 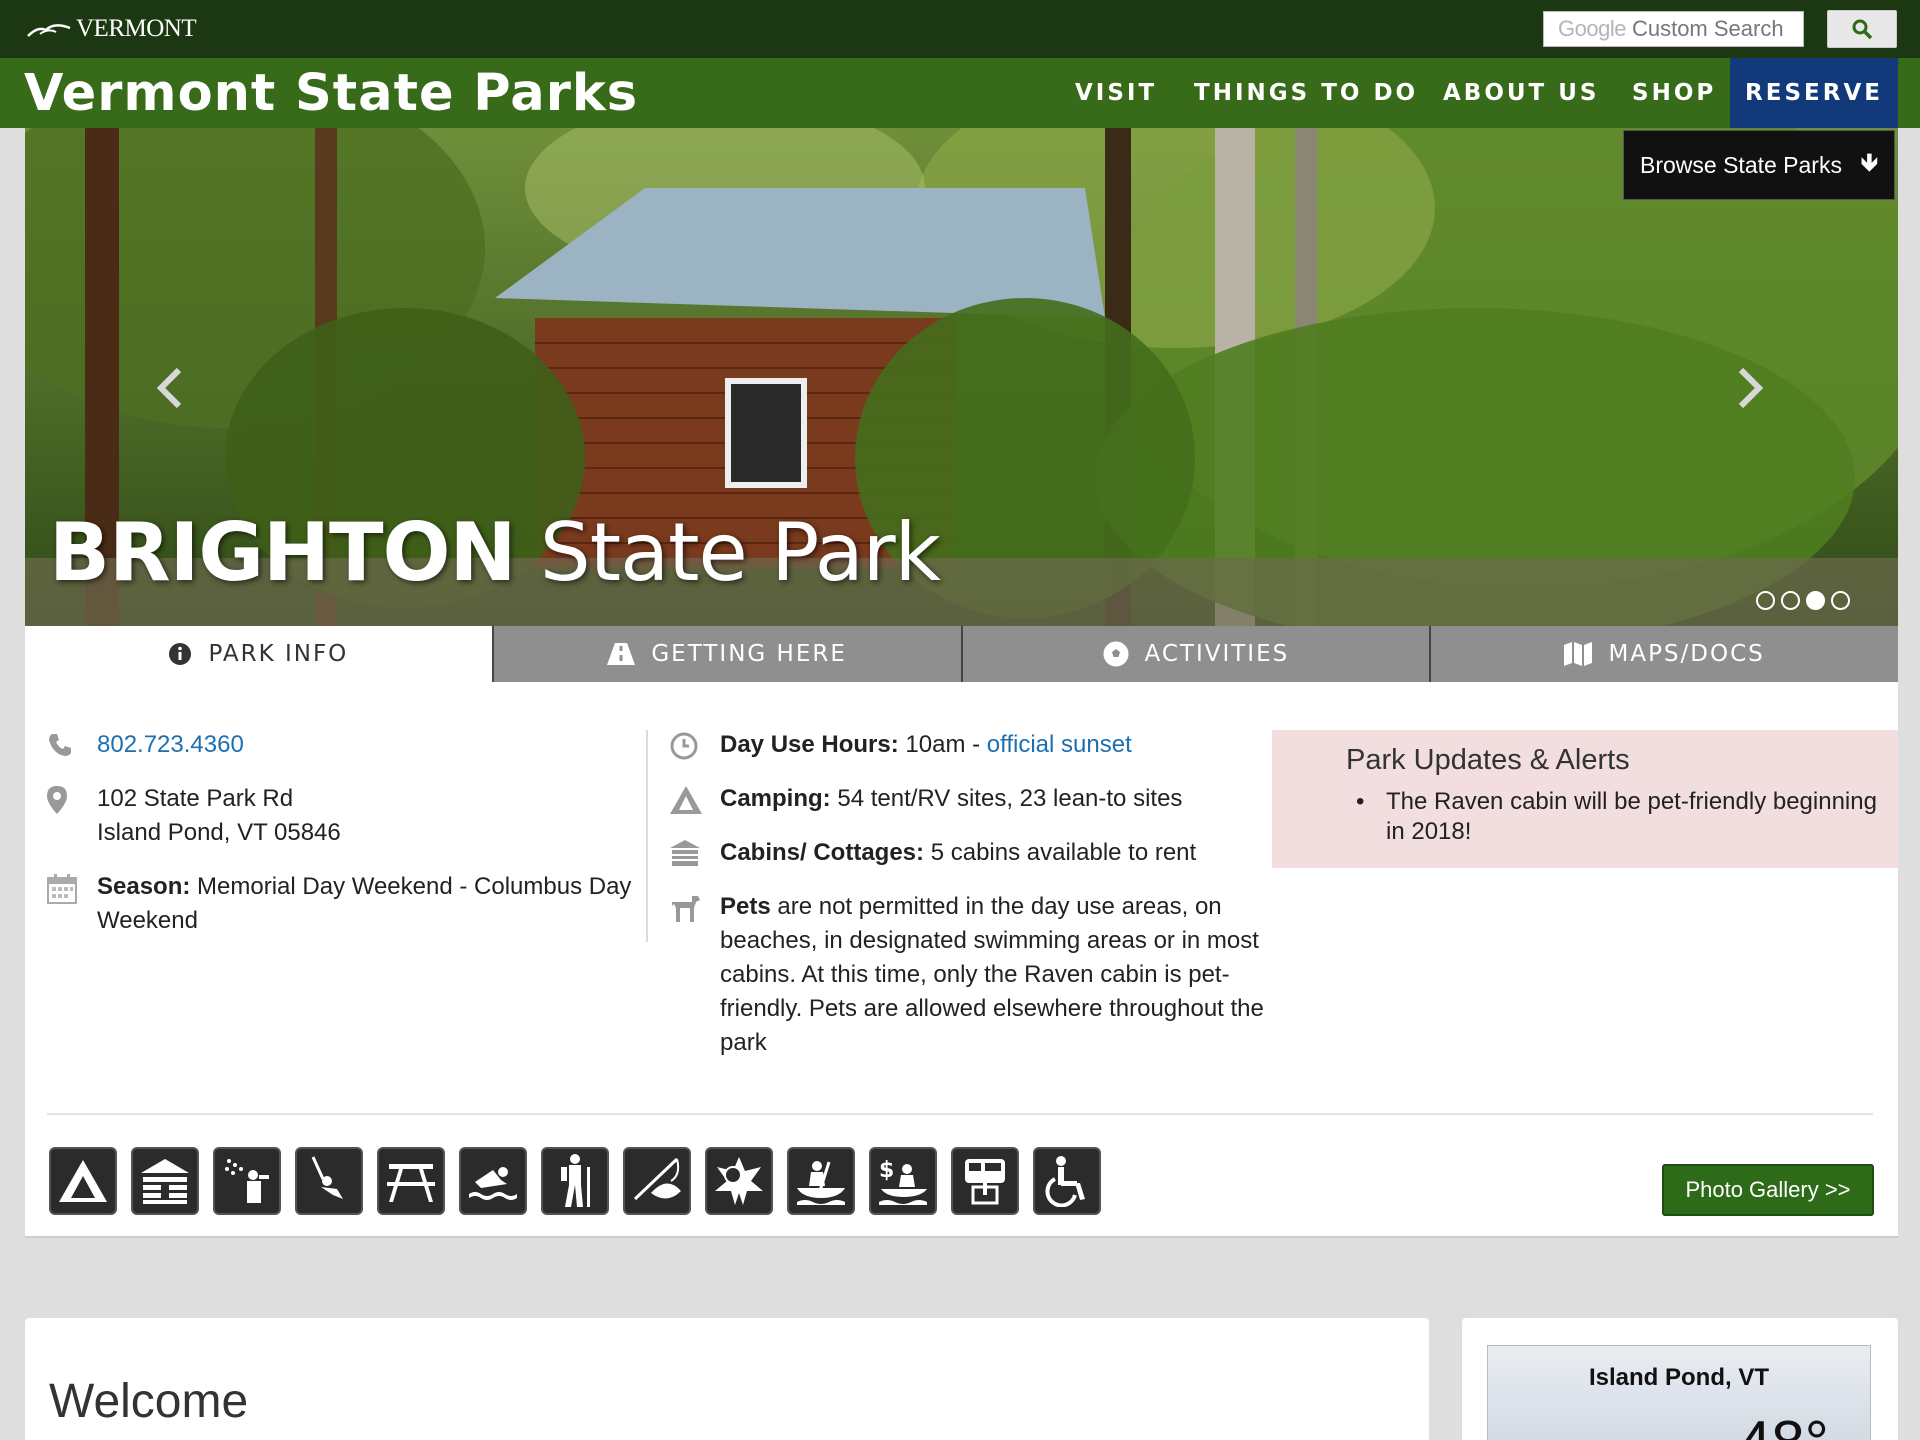 What do you see at coordinates (1059, 744) in the screenshot?
I see `official-sunset-link: official sunset` at bounding box center [1059, 744].